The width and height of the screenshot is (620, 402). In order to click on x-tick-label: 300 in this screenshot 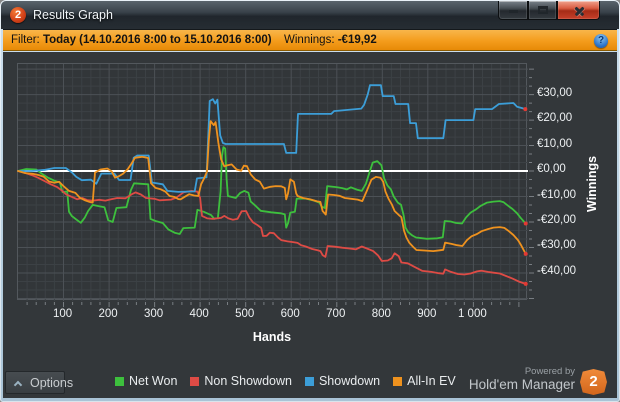, I will do `click(154, 314)`.